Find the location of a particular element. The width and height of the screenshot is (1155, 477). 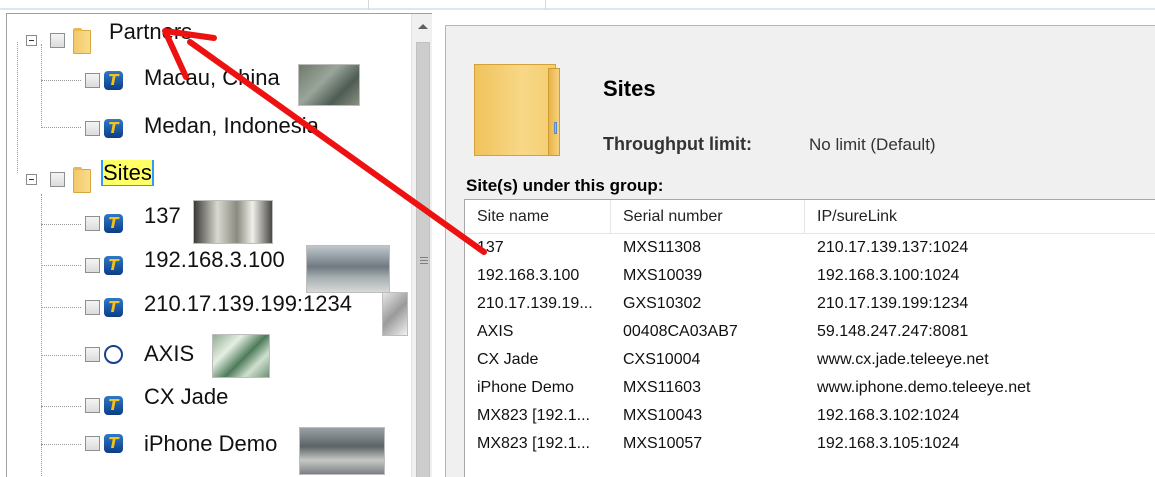

tree-node-partners: Partners is located at coordinates (150, 32).